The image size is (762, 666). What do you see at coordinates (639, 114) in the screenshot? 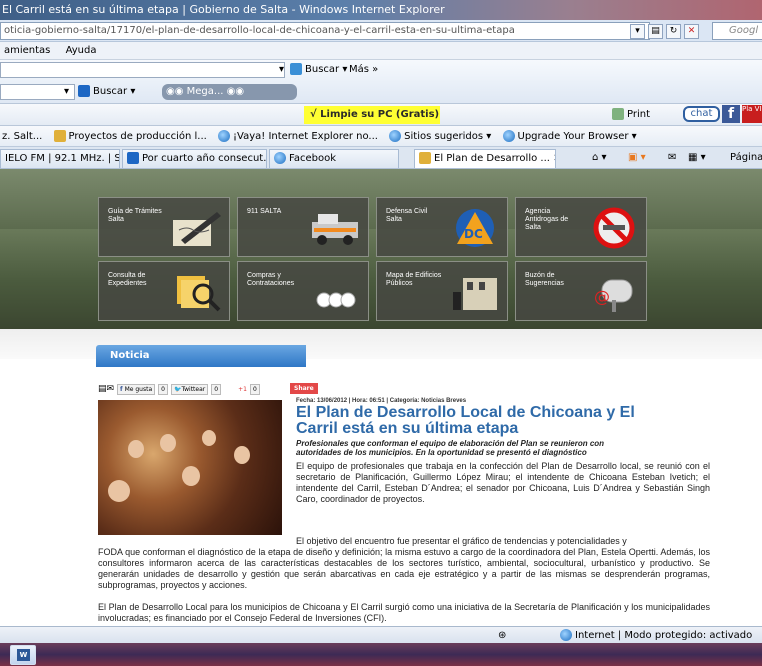
I see `print-label: Print` at bounding box center [639, 114].